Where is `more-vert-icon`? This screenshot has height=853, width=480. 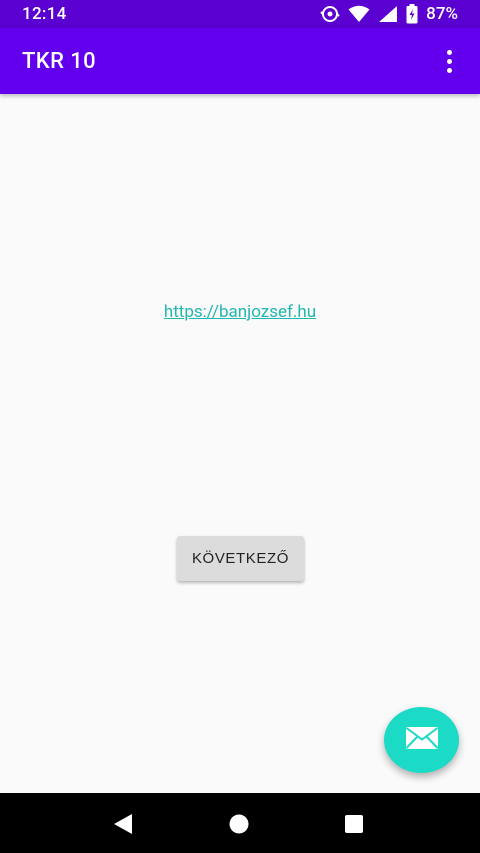 more-vert-icon is located at coordinates (449, 61).